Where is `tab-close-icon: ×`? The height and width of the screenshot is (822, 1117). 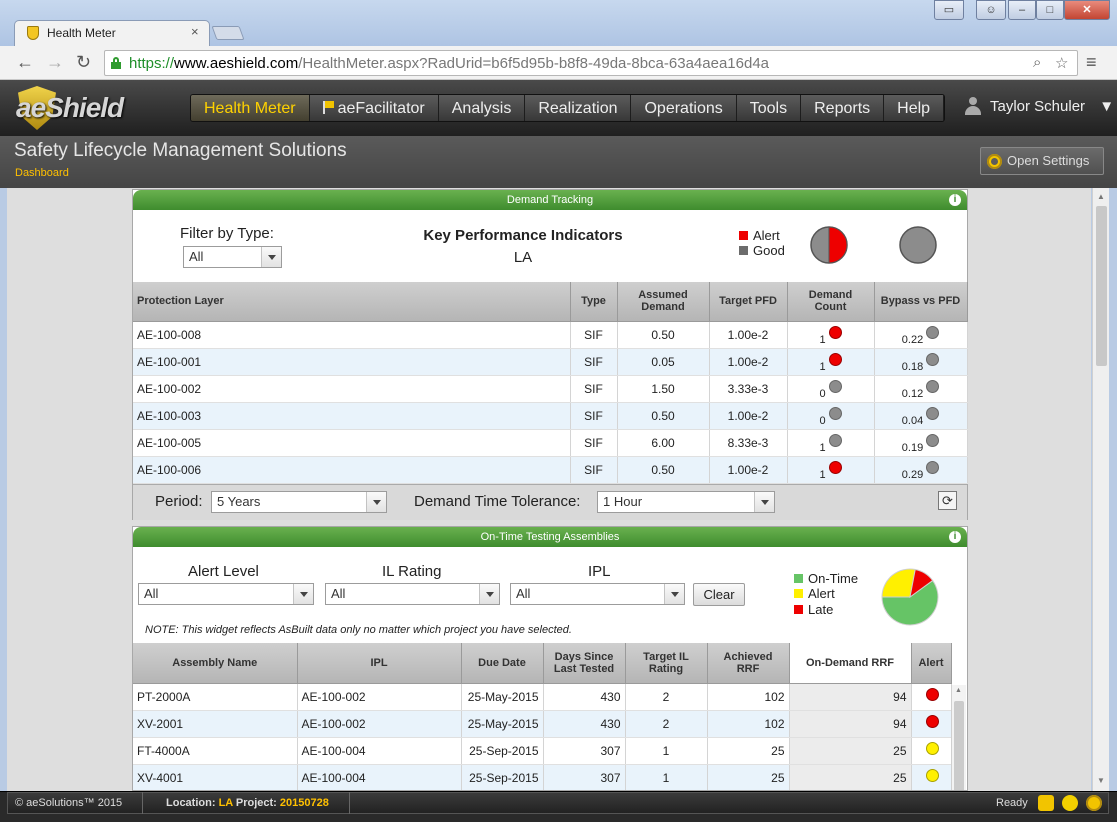
tab-close-icon: × is located at coordinates (195, 31).